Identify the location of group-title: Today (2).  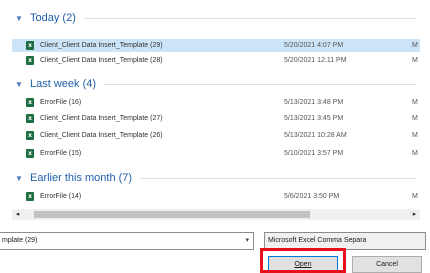
(53, 18).